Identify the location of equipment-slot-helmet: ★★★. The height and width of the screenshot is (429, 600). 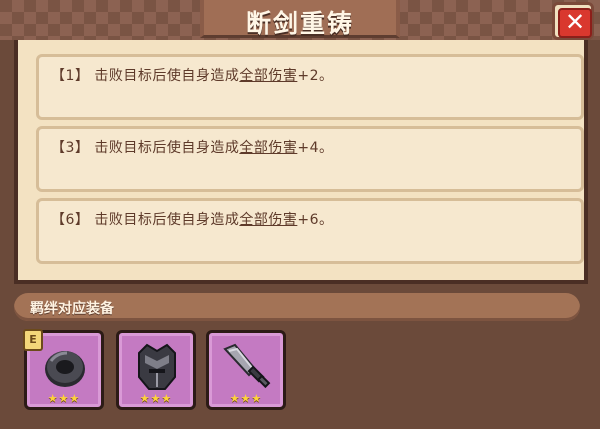
(156, 370).